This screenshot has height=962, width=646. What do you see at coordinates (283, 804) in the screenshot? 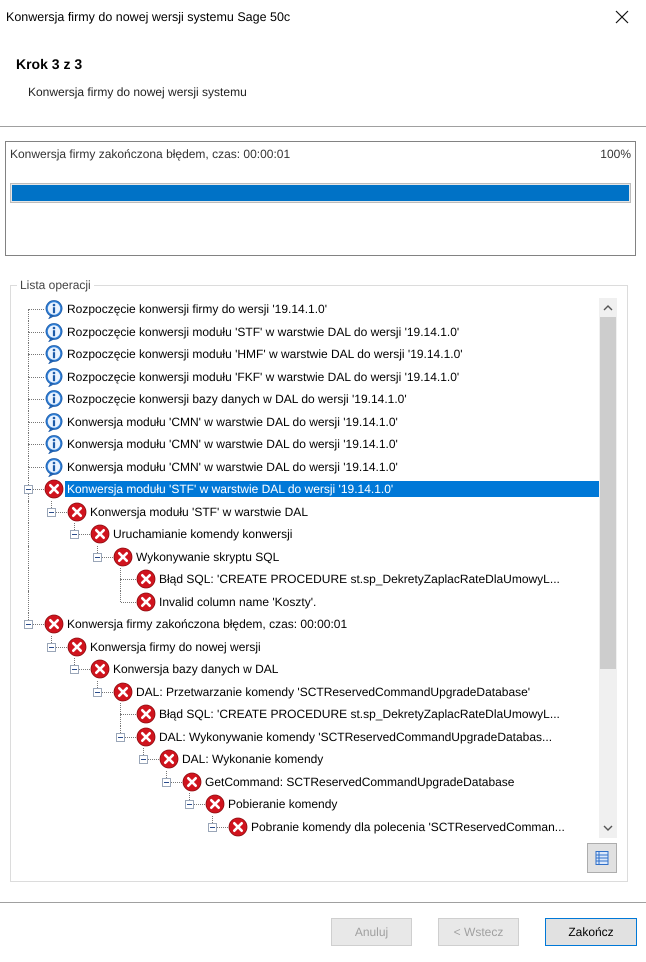
I see `operation-item: Pobieranie komendy` at bounding box center [283, 804].